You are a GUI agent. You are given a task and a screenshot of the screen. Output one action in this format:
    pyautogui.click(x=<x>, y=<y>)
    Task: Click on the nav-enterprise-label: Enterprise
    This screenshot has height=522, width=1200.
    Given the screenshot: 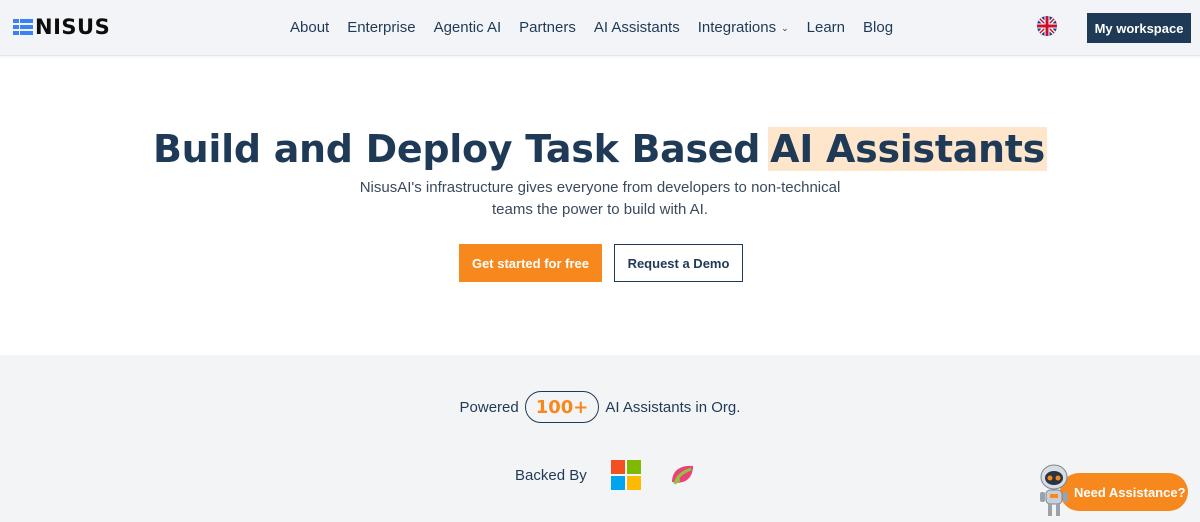 What is the action you would take?
    pyautogui.click(x=381, y=27)
    